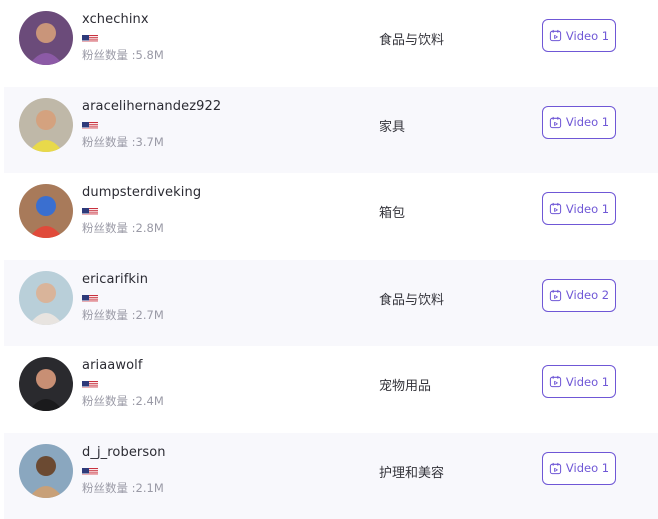 This screenshot has height=519, width=658. Describe the element at coordinates (150, 142) in the screenshot. I see `fans-value: 3.7M` at that location.